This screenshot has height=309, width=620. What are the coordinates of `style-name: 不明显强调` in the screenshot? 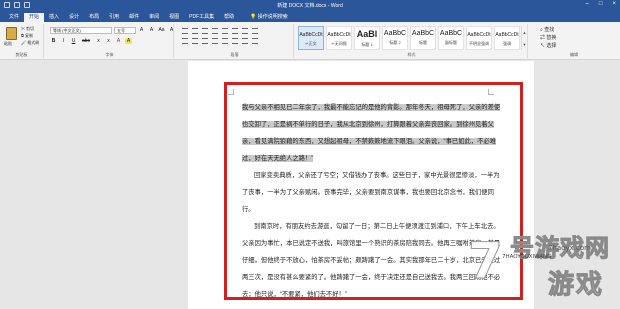 It's located at (479, 43).